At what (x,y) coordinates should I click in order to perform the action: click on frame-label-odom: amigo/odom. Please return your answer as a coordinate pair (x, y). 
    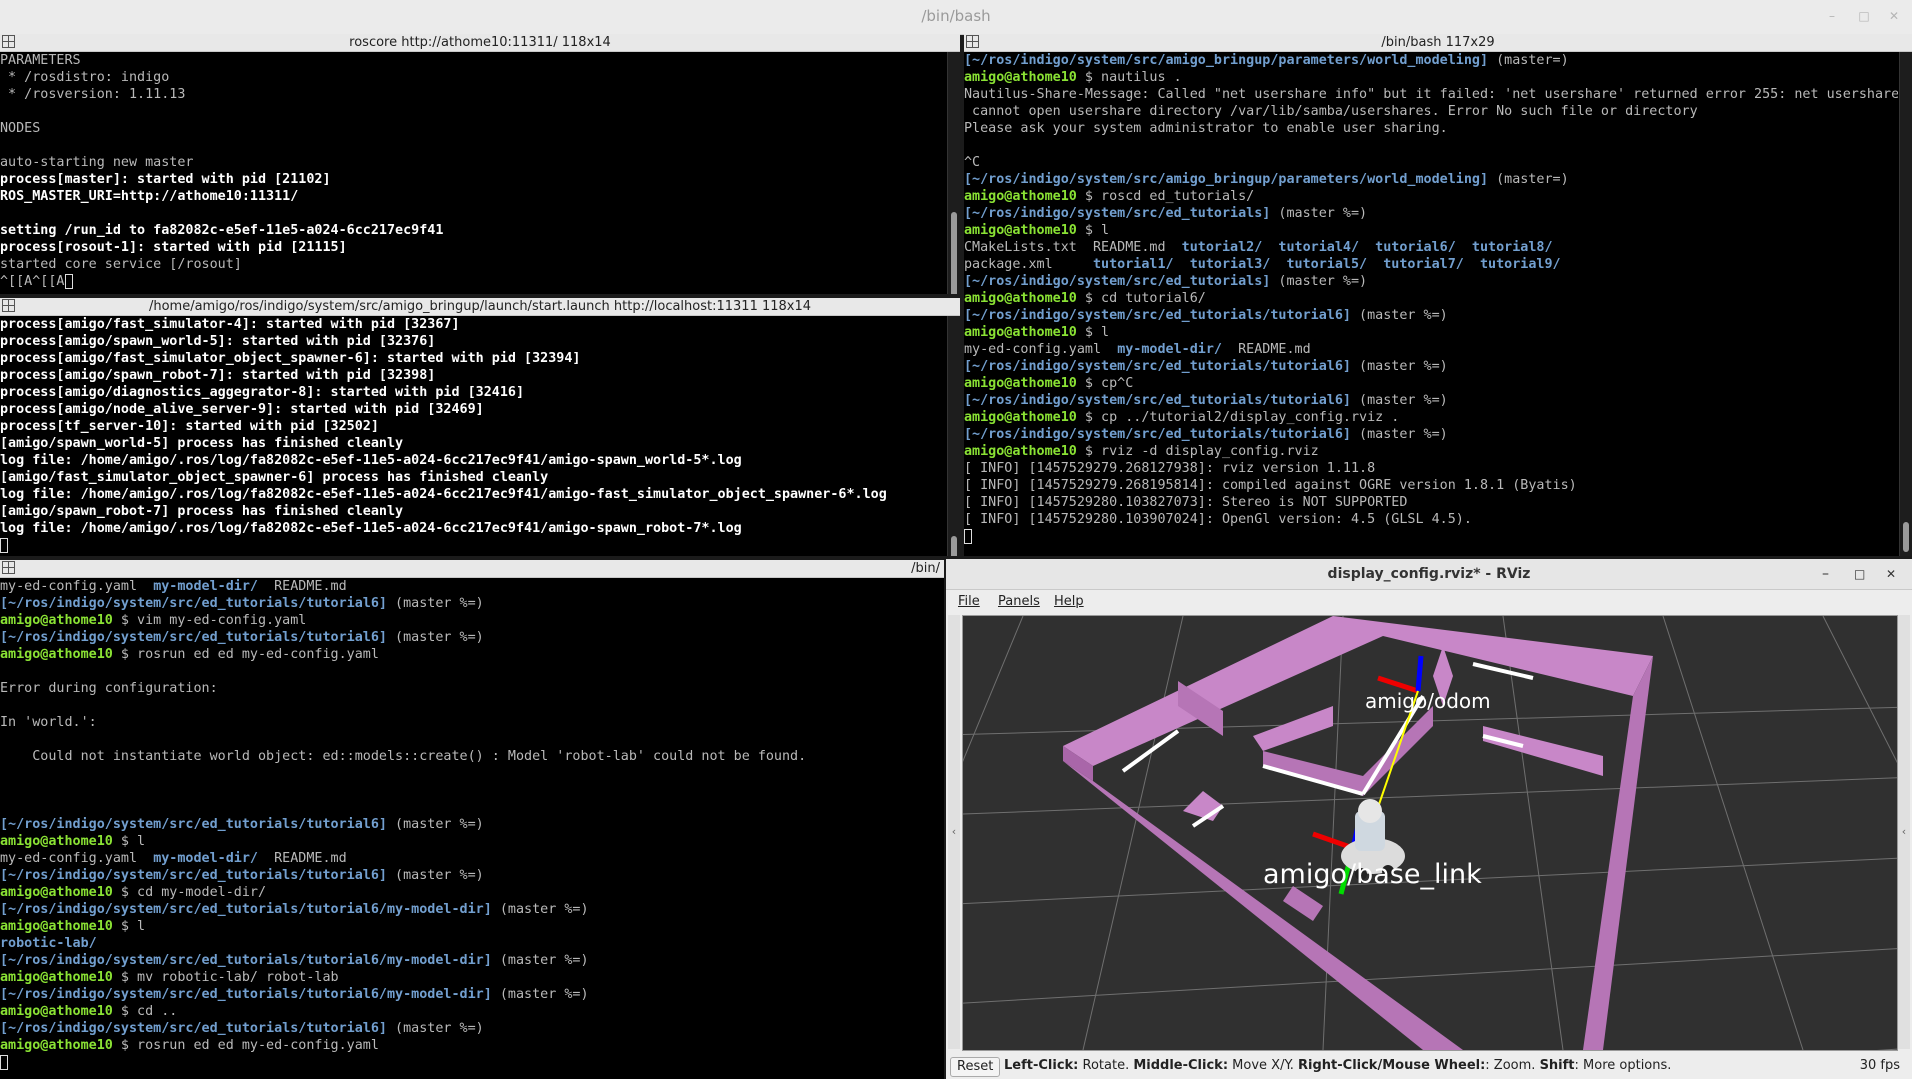
    Looking at the image, I should click on (1428, 701).